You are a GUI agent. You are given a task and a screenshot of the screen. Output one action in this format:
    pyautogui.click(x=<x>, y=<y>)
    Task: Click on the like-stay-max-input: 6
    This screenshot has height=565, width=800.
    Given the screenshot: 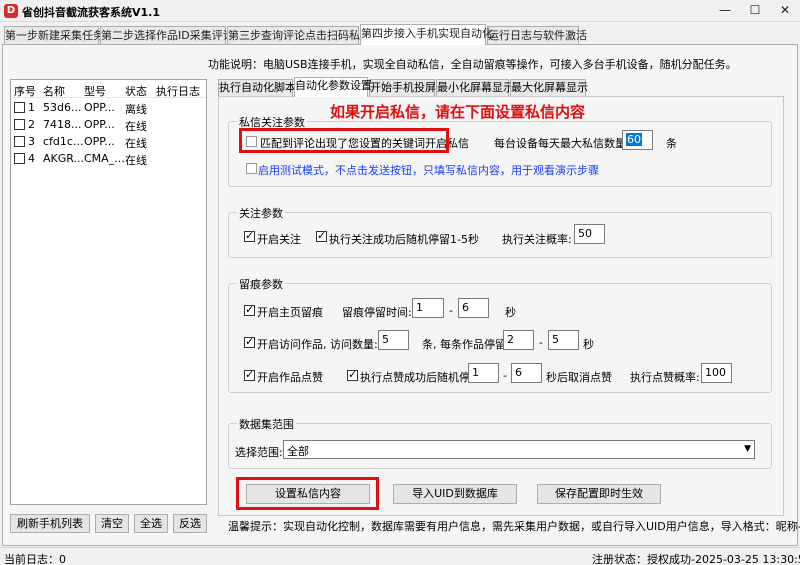 What is the action you would take?
    pyautogui.click(x=526, y=373)
    